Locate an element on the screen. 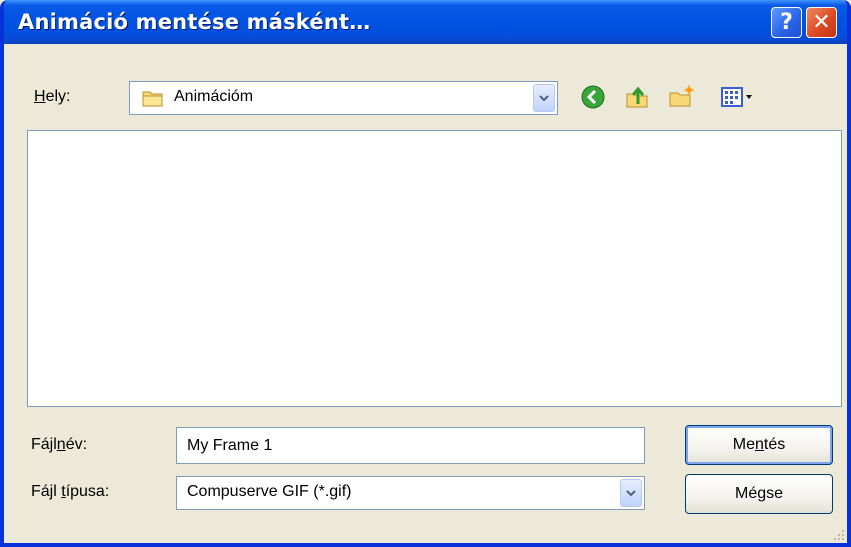  help-button: ? is located at coordinates (786, 22).